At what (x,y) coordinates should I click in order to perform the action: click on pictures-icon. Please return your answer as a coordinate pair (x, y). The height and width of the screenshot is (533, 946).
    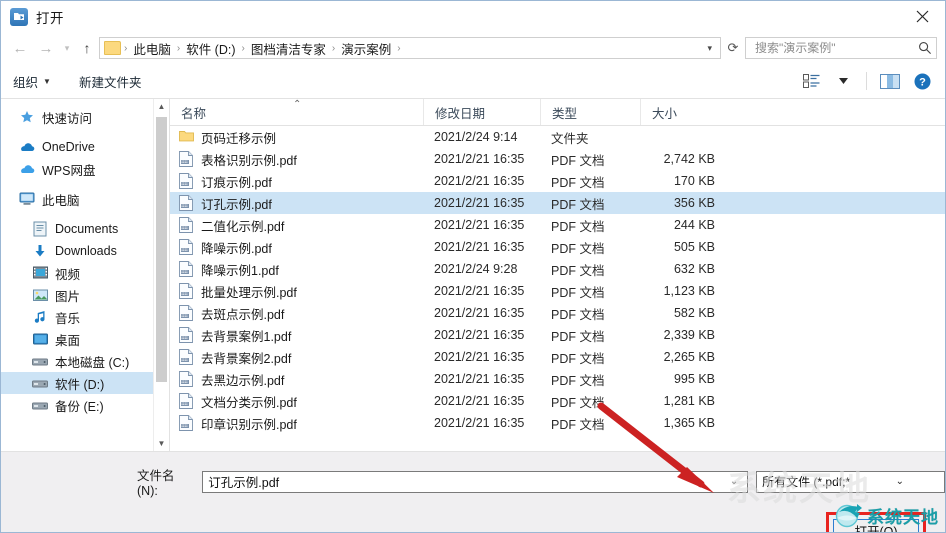
    Looking at the image, I should click on (40, 295).